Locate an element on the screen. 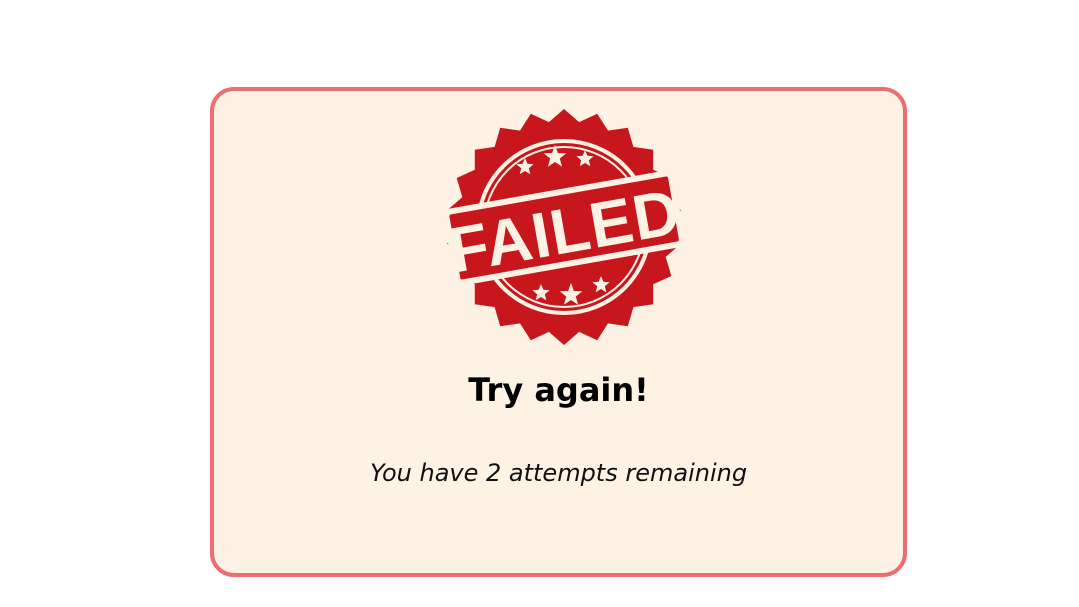  failed-stamp-icon: FAILED is located at coordinates (564, 227).